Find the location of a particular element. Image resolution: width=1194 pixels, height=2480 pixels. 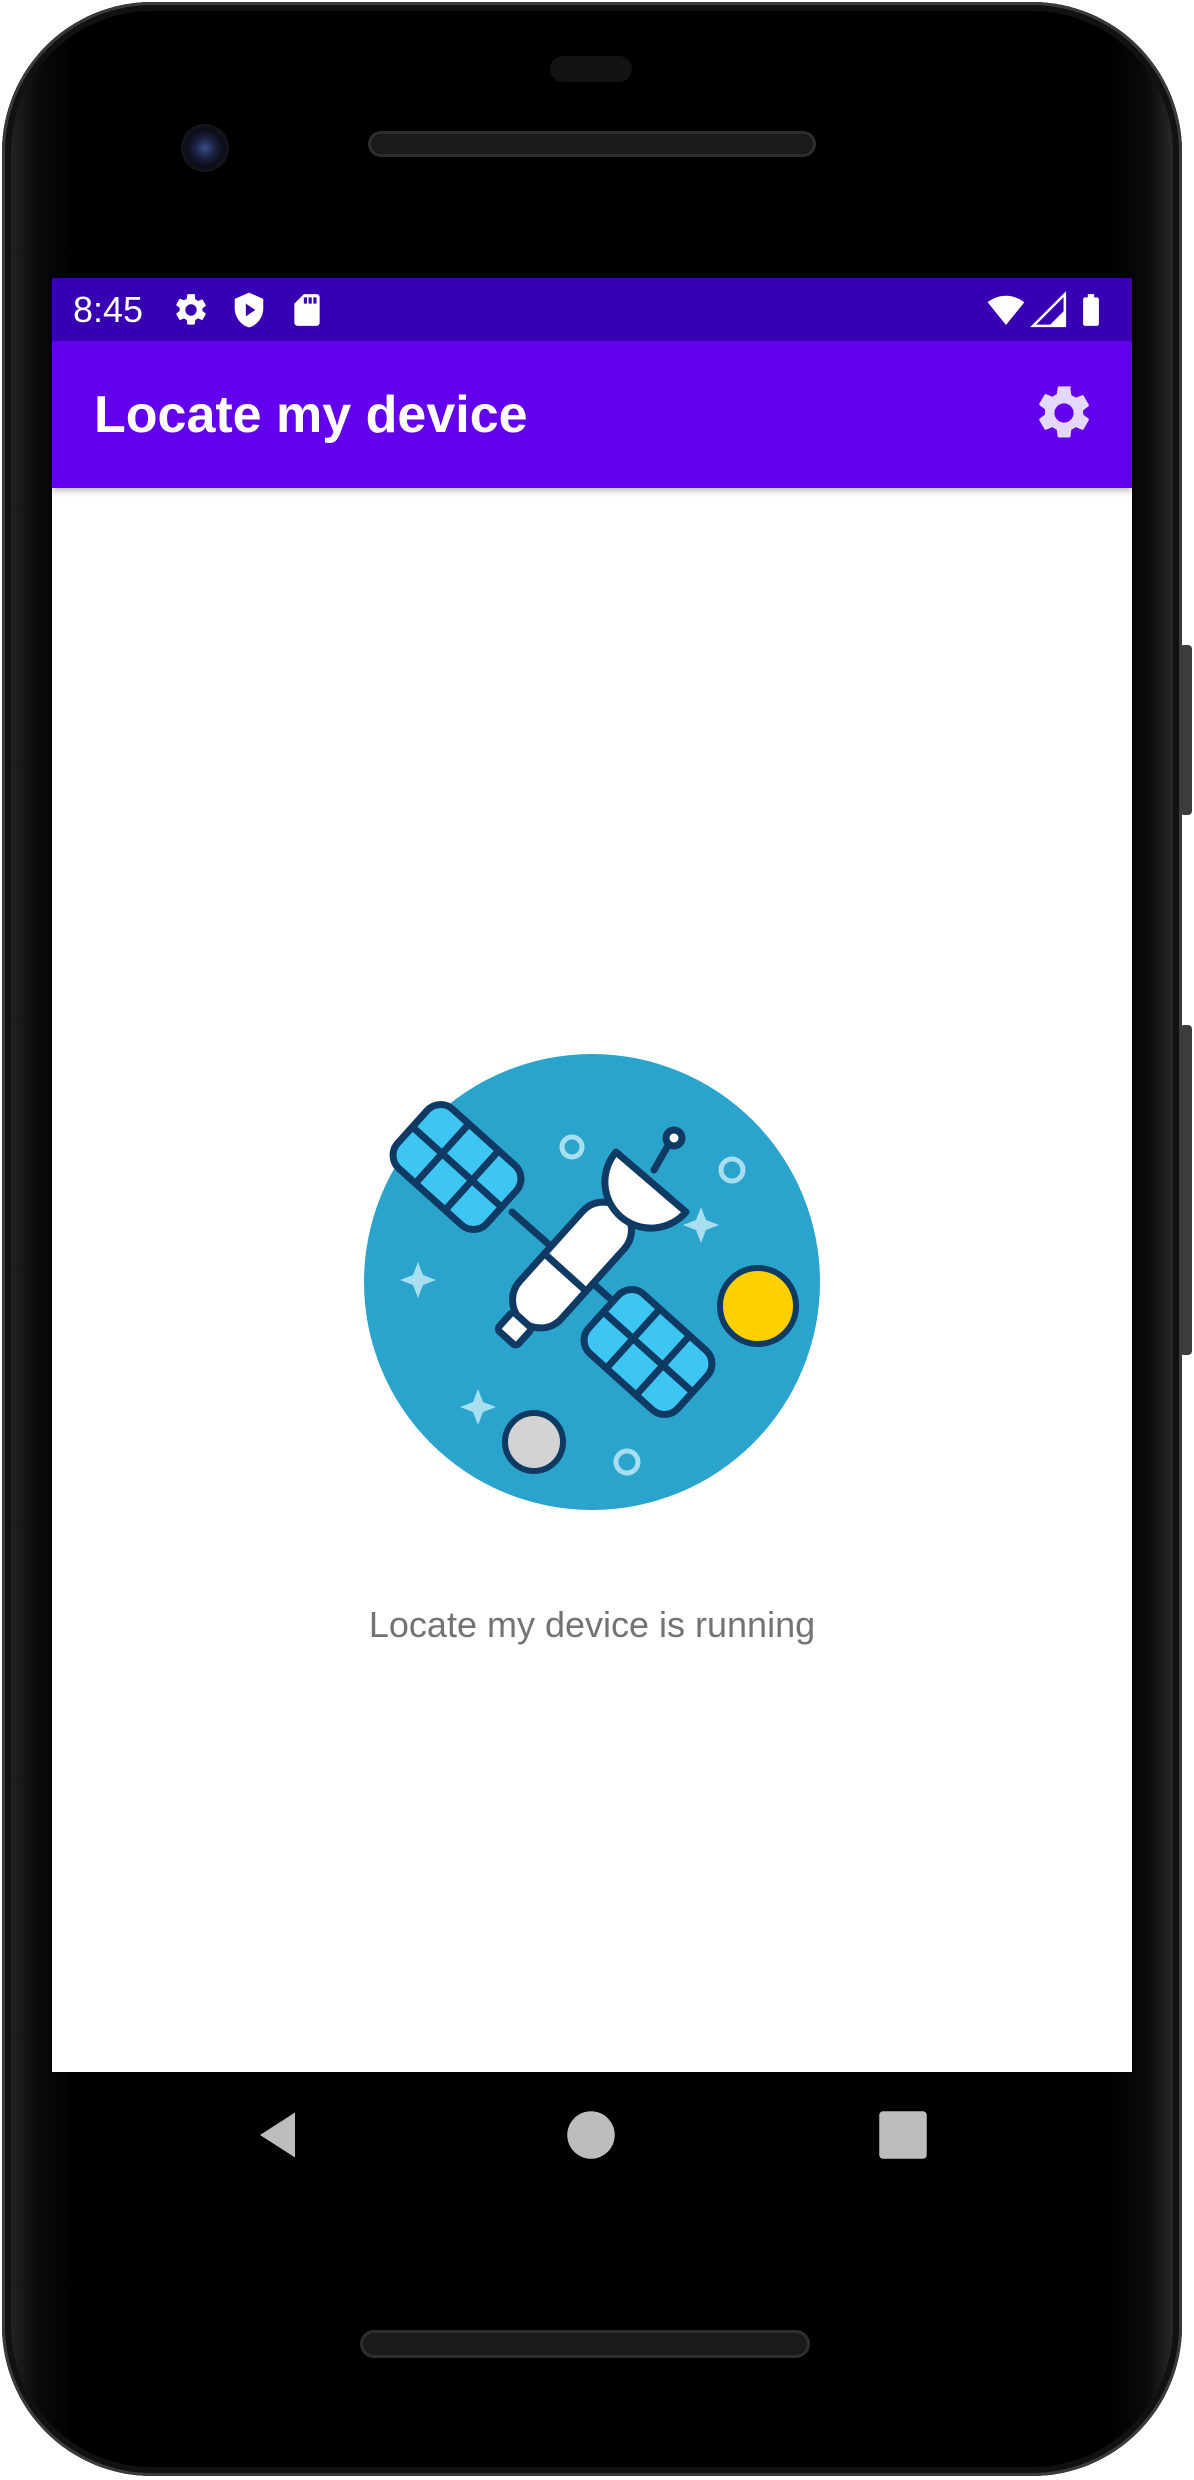

signal-icon is located at coordinates (1048, 309).